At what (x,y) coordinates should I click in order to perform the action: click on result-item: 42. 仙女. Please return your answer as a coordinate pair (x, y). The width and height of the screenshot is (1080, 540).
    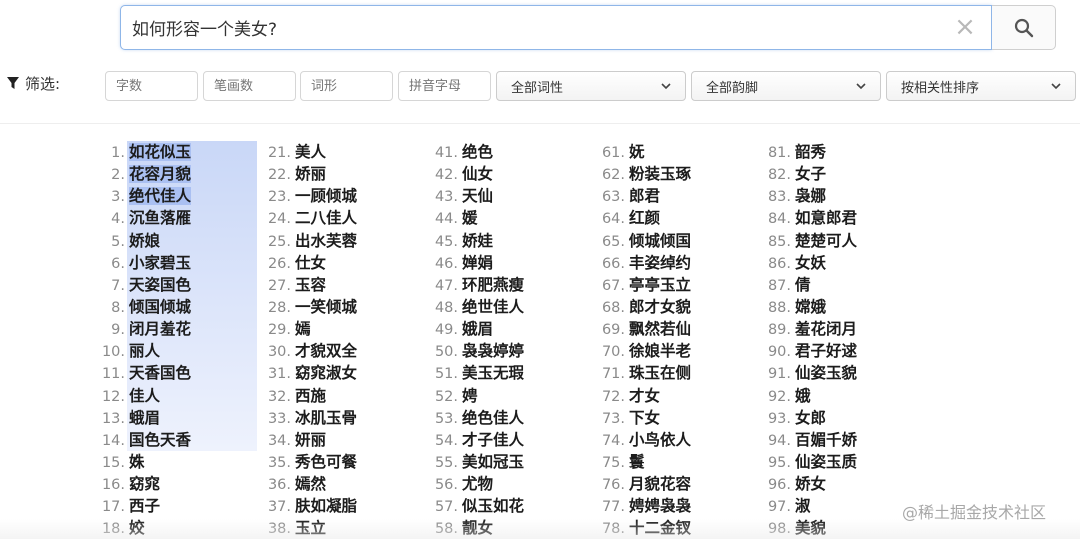
    Looking at the image, I should click on (475, 174).